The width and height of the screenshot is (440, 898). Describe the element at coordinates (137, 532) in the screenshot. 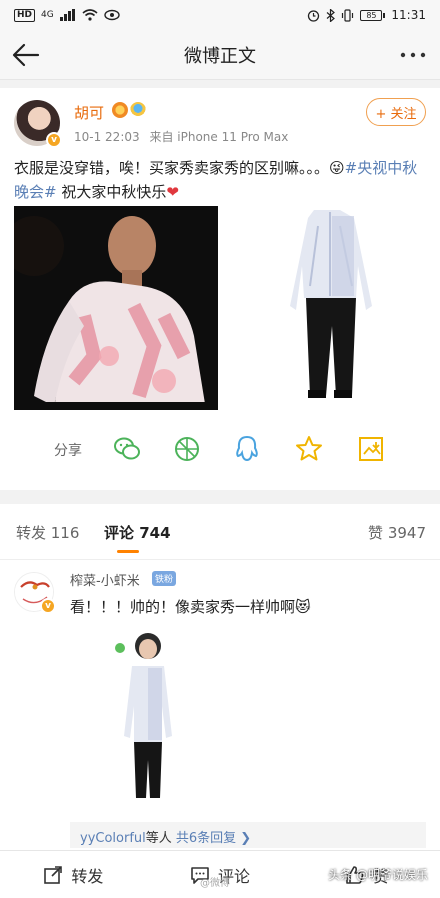

I see `tab-comment: 评论 744` at that location.